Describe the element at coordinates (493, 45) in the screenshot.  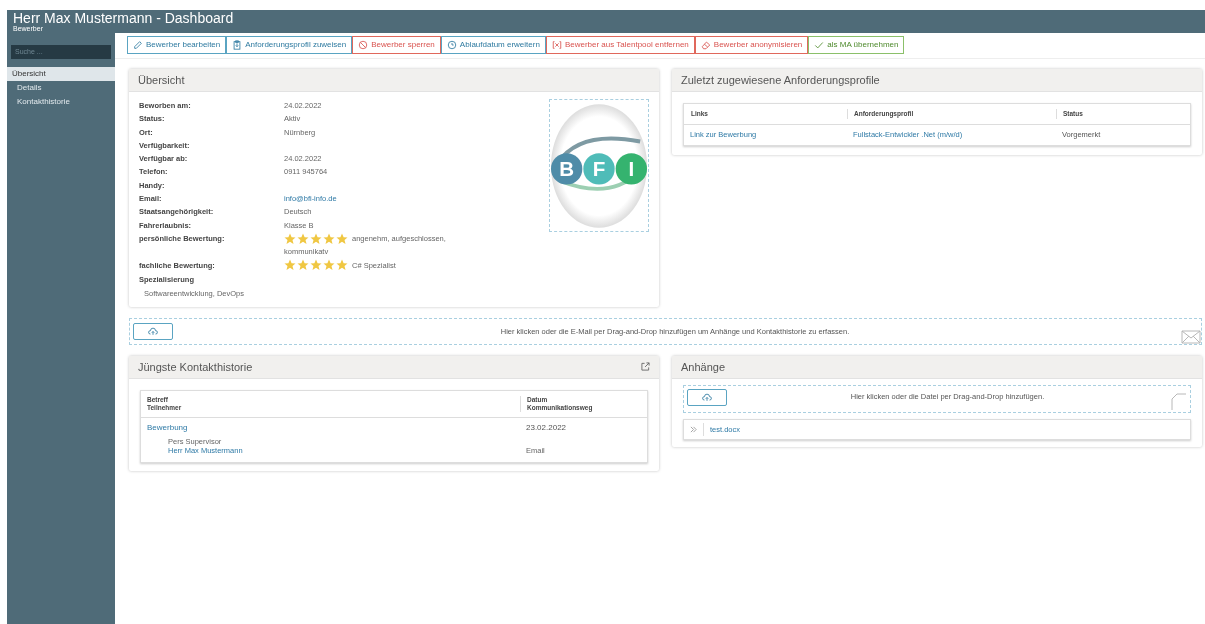
I see `toolbar-button: Ablaufdatum erweitern` at that location.